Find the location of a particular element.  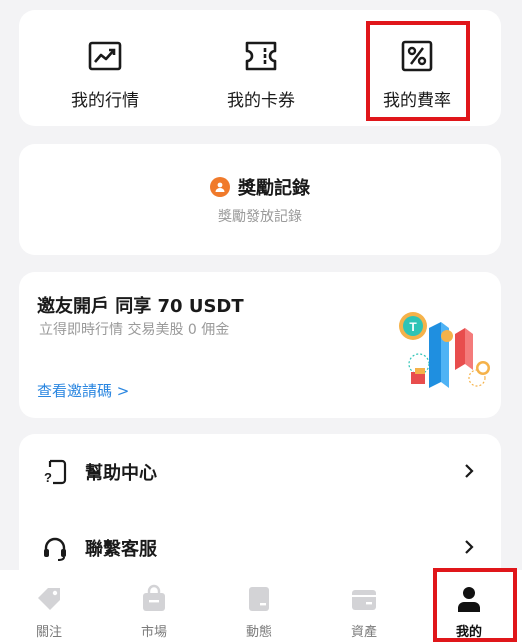

tab-watchlist: 關注 is located at coordinates (49, 606).